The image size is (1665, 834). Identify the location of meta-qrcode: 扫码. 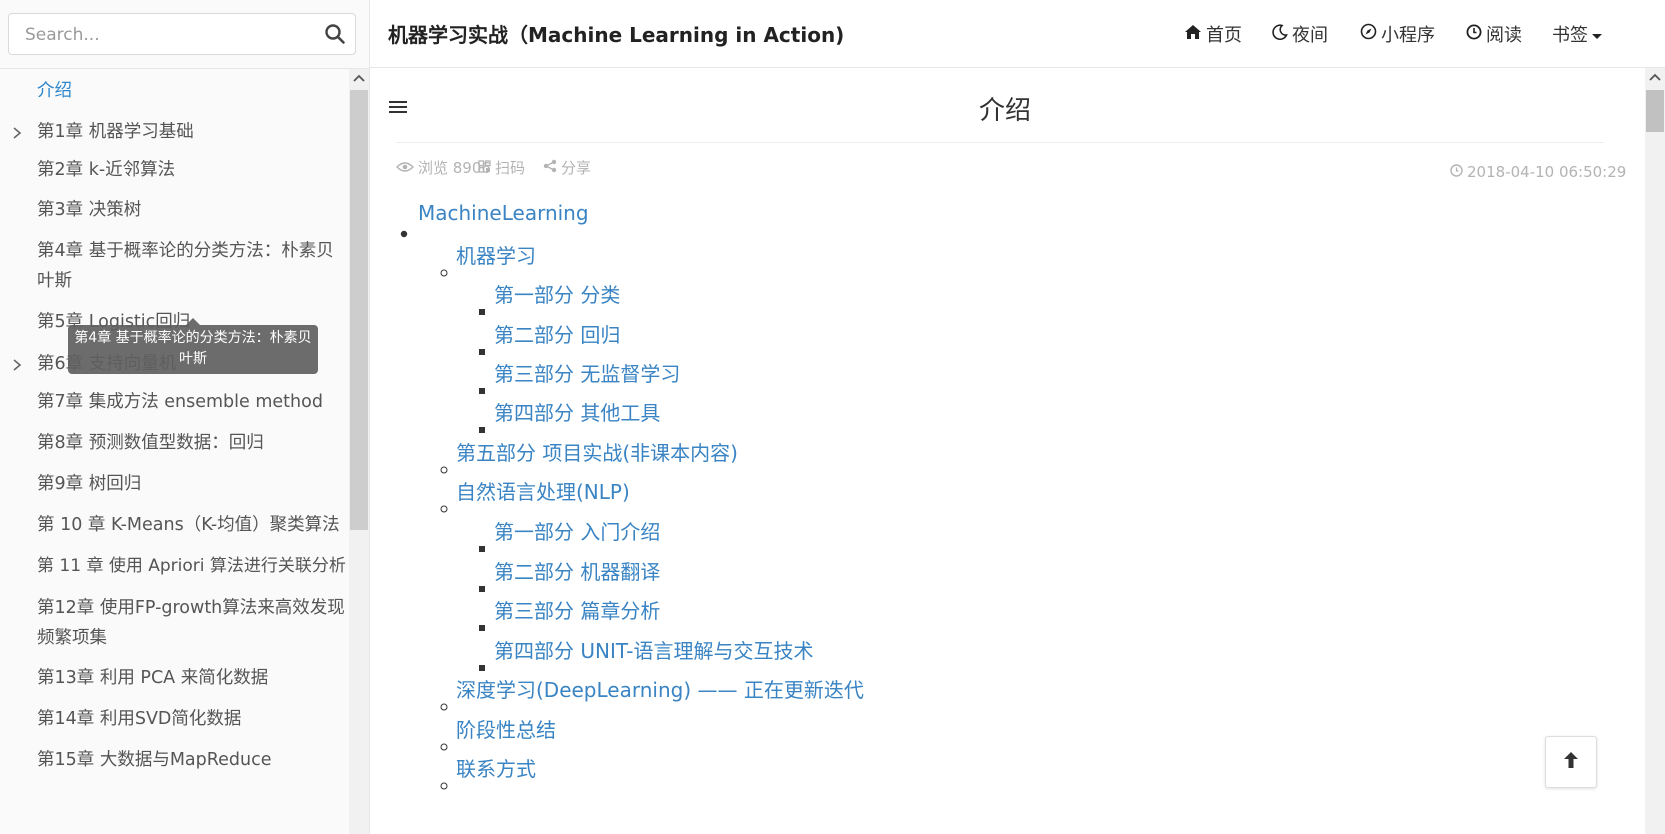
(501, 167).